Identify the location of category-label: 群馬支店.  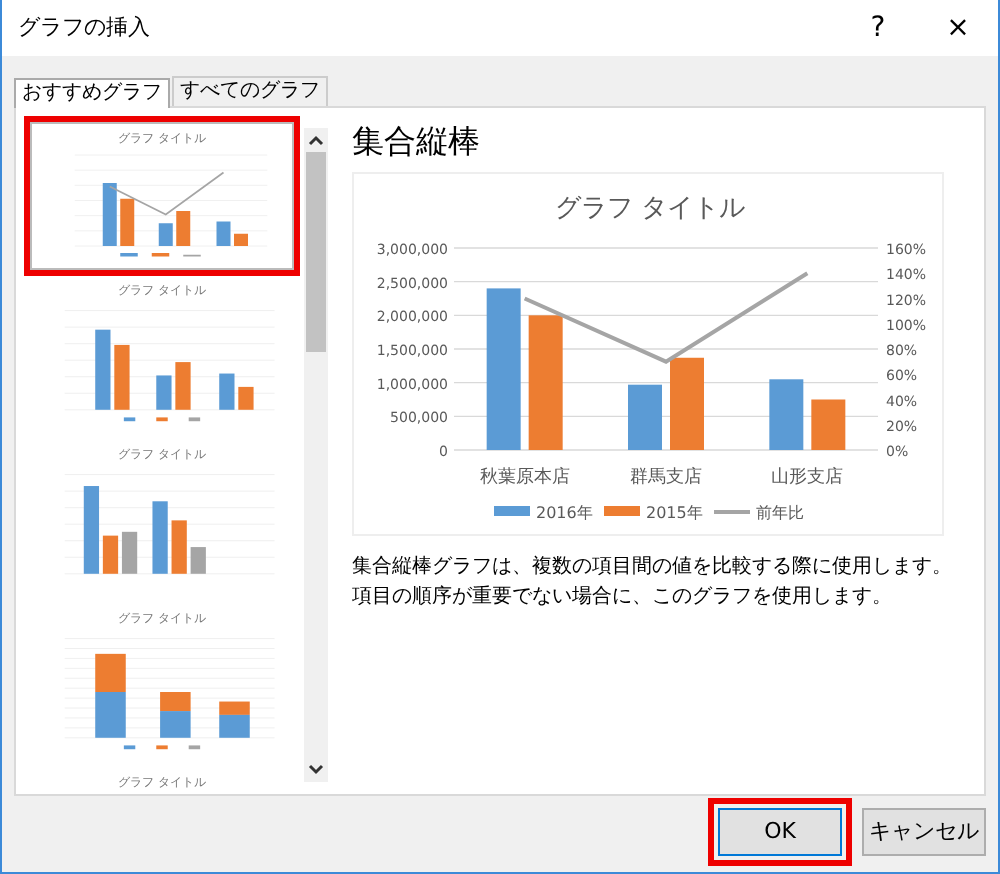
(666, 478).